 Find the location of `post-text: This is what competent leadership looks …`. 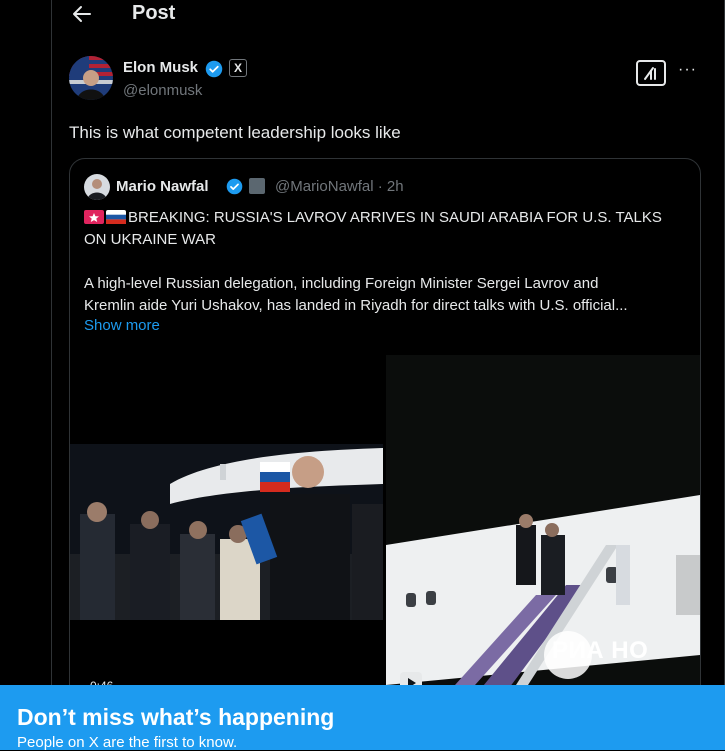

post-text: This is what competent leadership looks … is located at coordinates (235, 132).